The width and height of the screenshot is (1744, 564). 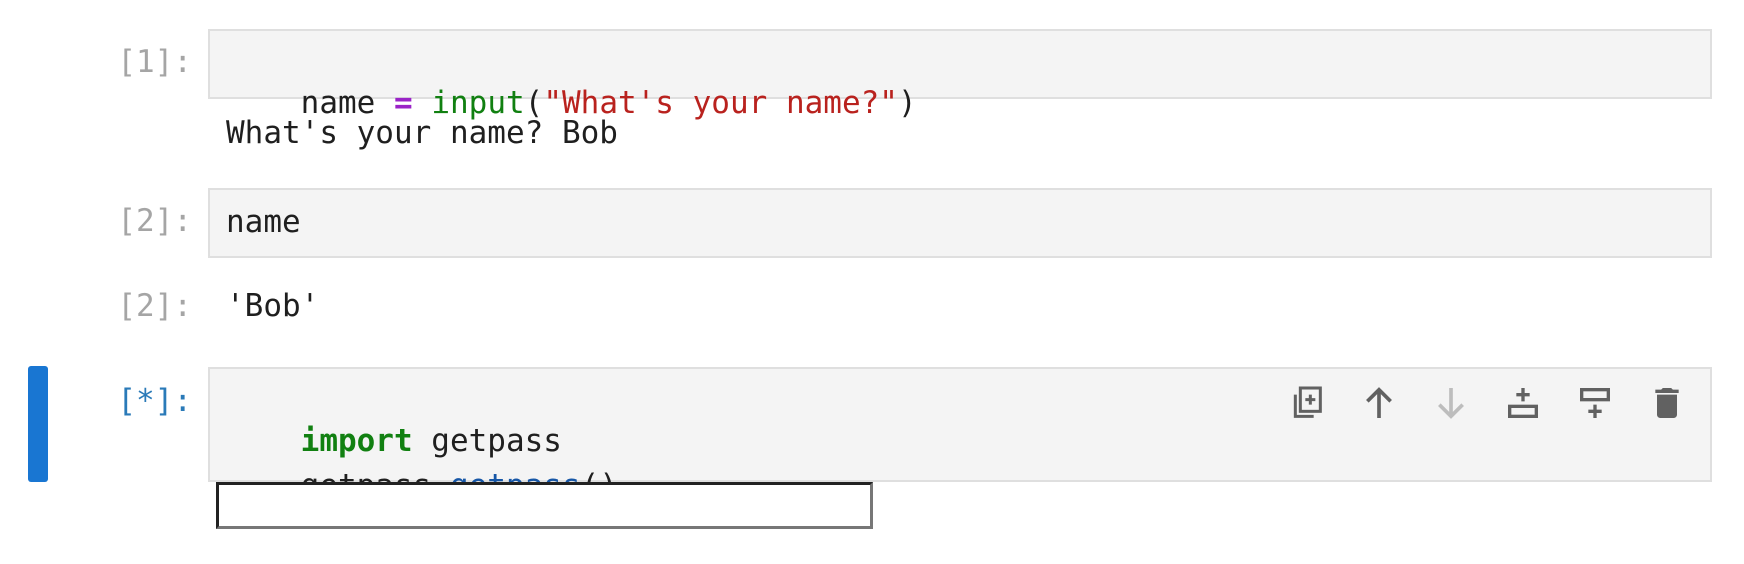 What do you see at coordinates (154, 62) in the screenshot?
I see `input-prompt-1: [1]:` at bounding box center [154, 62].